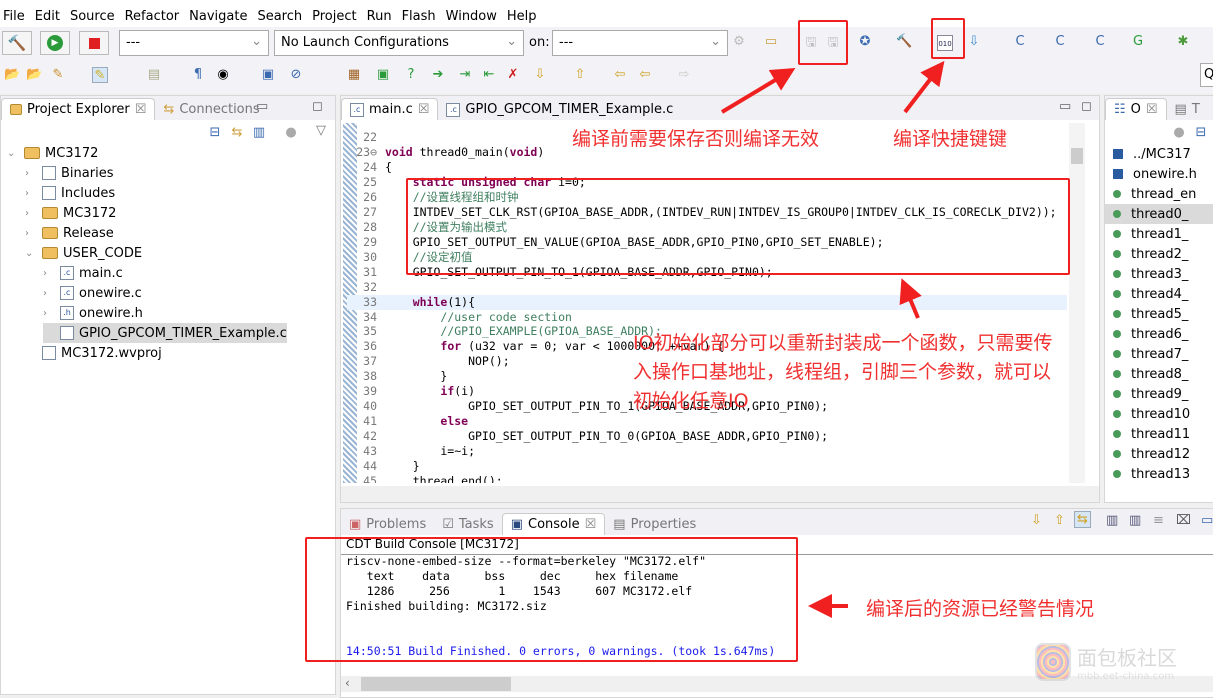 The height and width of the screenshot is (698, 1213). I want to click on build-note: 编译快捷键键, so click(950, 139).